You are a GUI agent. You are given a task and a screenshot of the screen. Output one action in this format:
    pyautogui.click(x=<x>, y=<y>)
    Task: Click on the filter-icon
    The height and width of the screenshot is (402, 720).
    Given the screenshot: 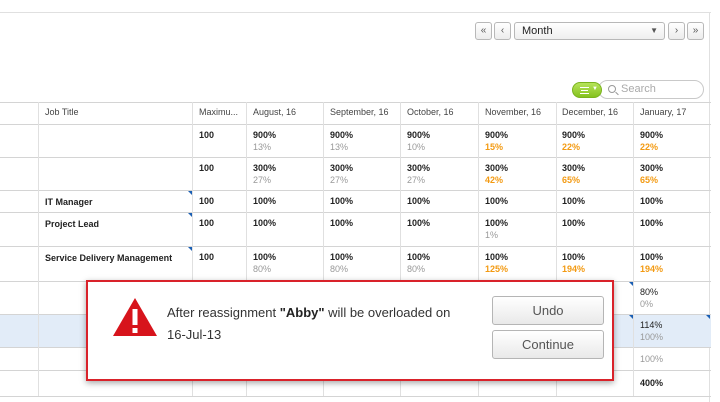 What is the action you would take?
    pyautogui.click(x=584, y=90)
    